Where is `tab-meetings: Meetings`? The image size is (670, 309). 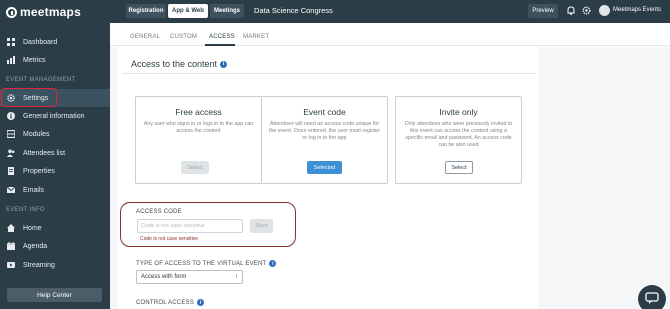 tab-meetings: Meetings is located at coordinates (227, 11).